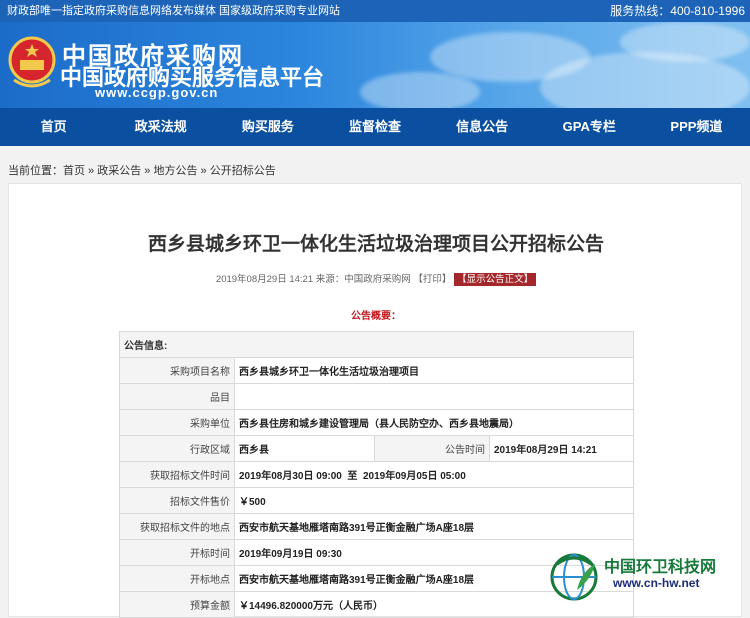 The width and height of the screenshot is (750, 618). Describe the element at coordinates (589, 127) in the screenshot. I see `nav-item-gpa: GPA专栏` at that location.